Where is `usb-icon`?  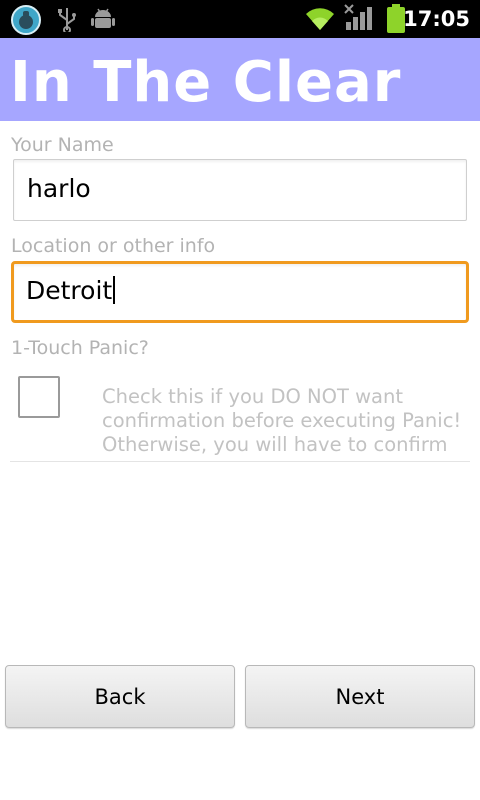 usb-icon is located at coordinates (67, 20).